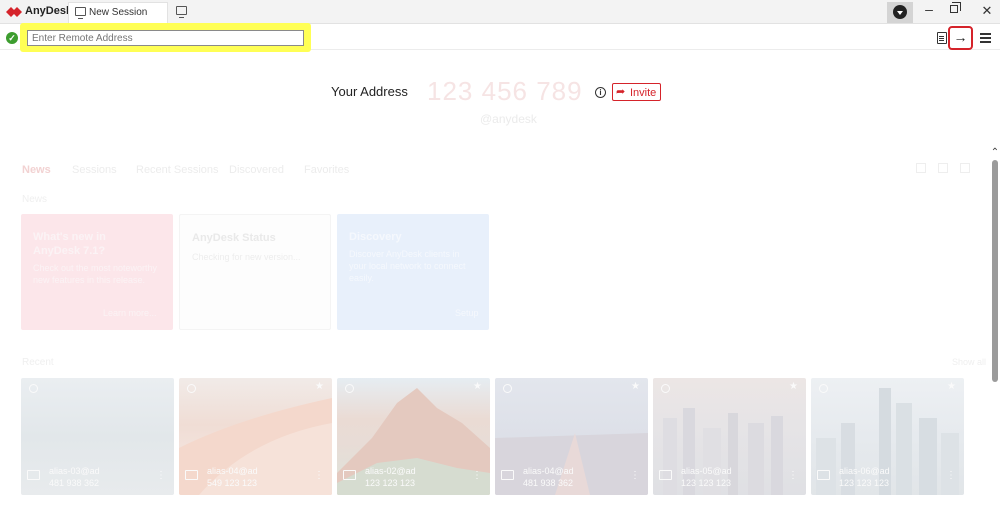  What do you see at coordinates (177, 170) in the screenshot?
I see `tab-recent-sessions: Recent Sessions` at bounding box center [177, 170].